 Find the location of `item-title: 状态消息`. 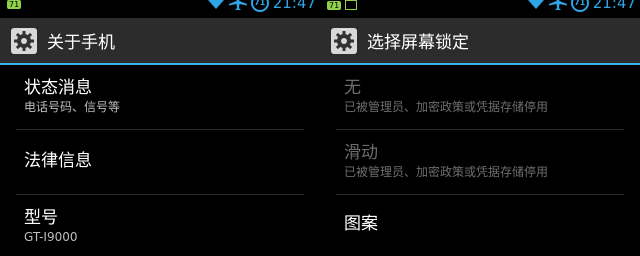

item-title: 状态消息 is located at coordinates (58, 88).